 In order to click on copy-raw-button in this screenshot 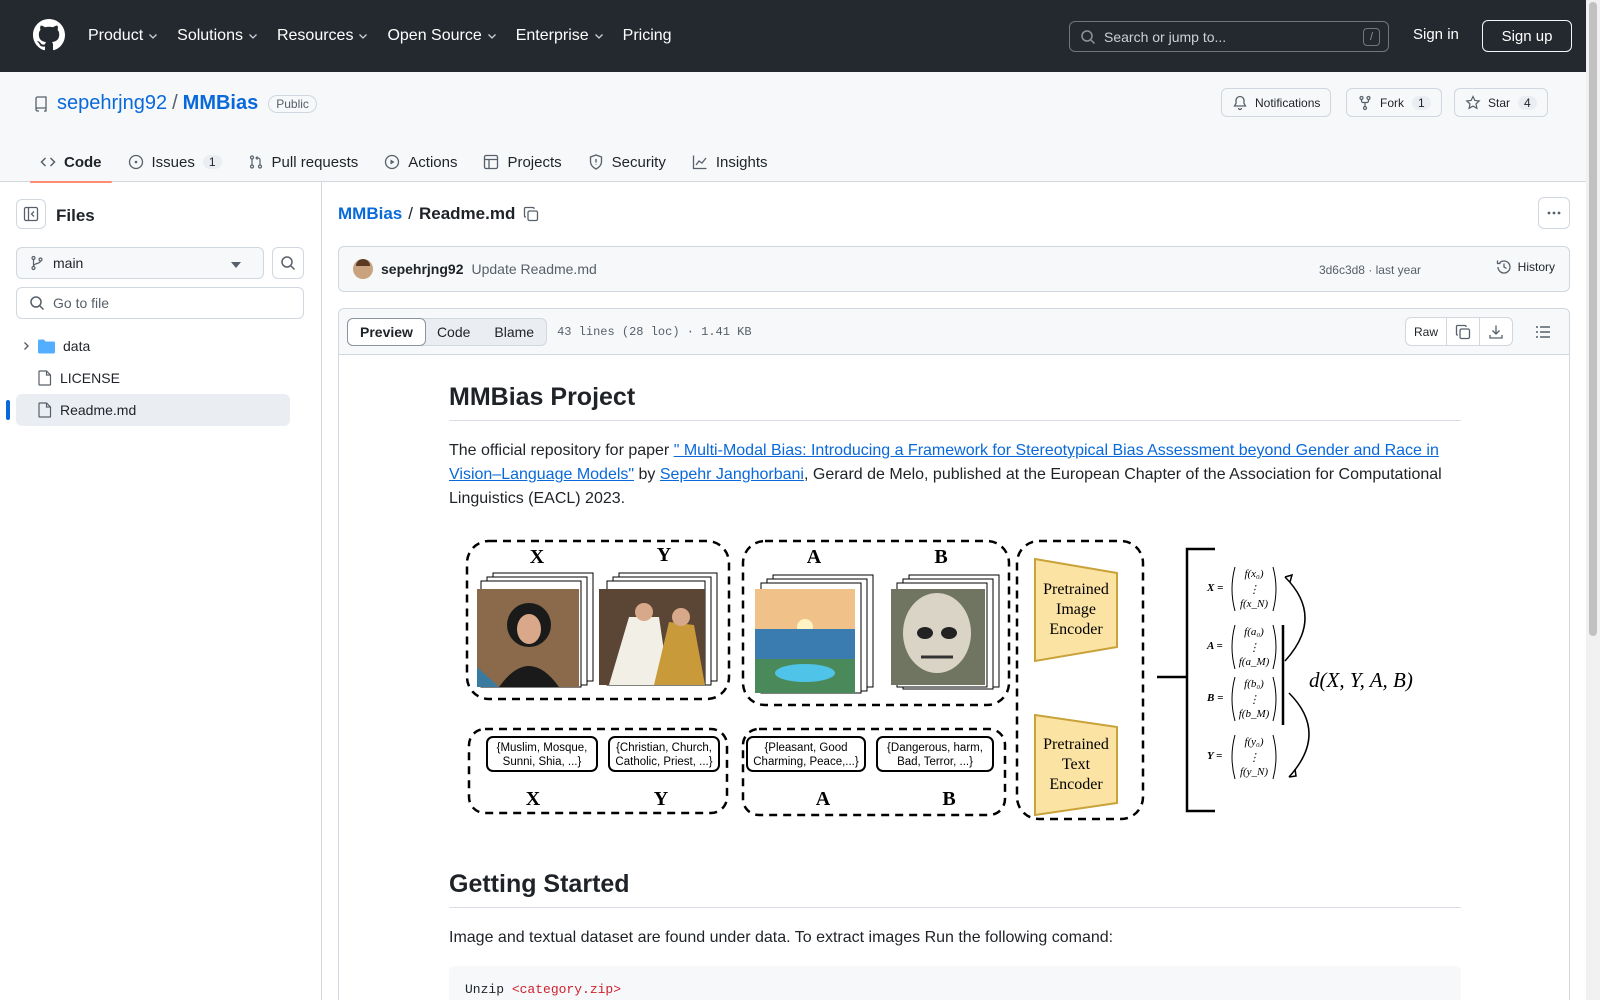, I will do `click(1463, 331)`.